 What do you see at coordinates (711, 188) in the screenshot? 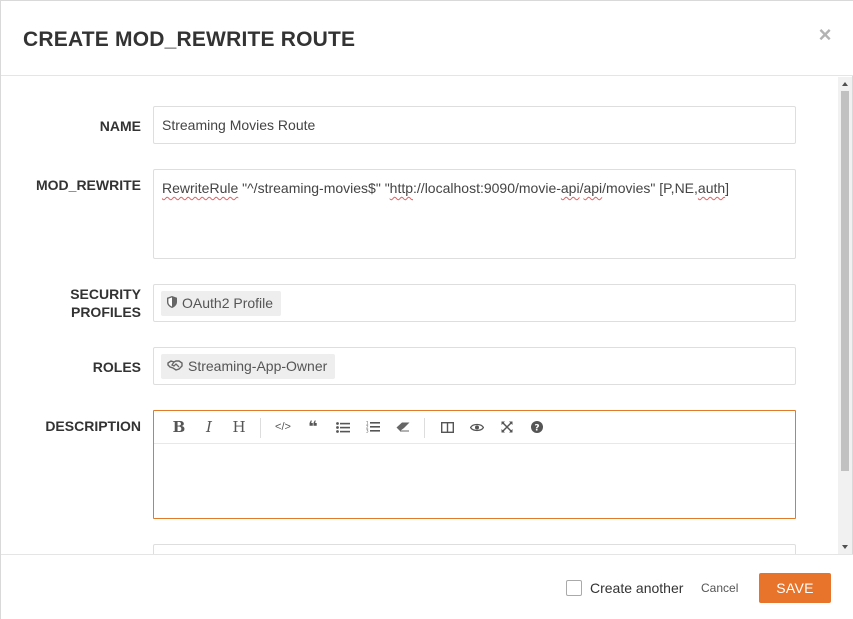
I see `mod-rewrite-fragment: auth` at bounding box center [711, 188].